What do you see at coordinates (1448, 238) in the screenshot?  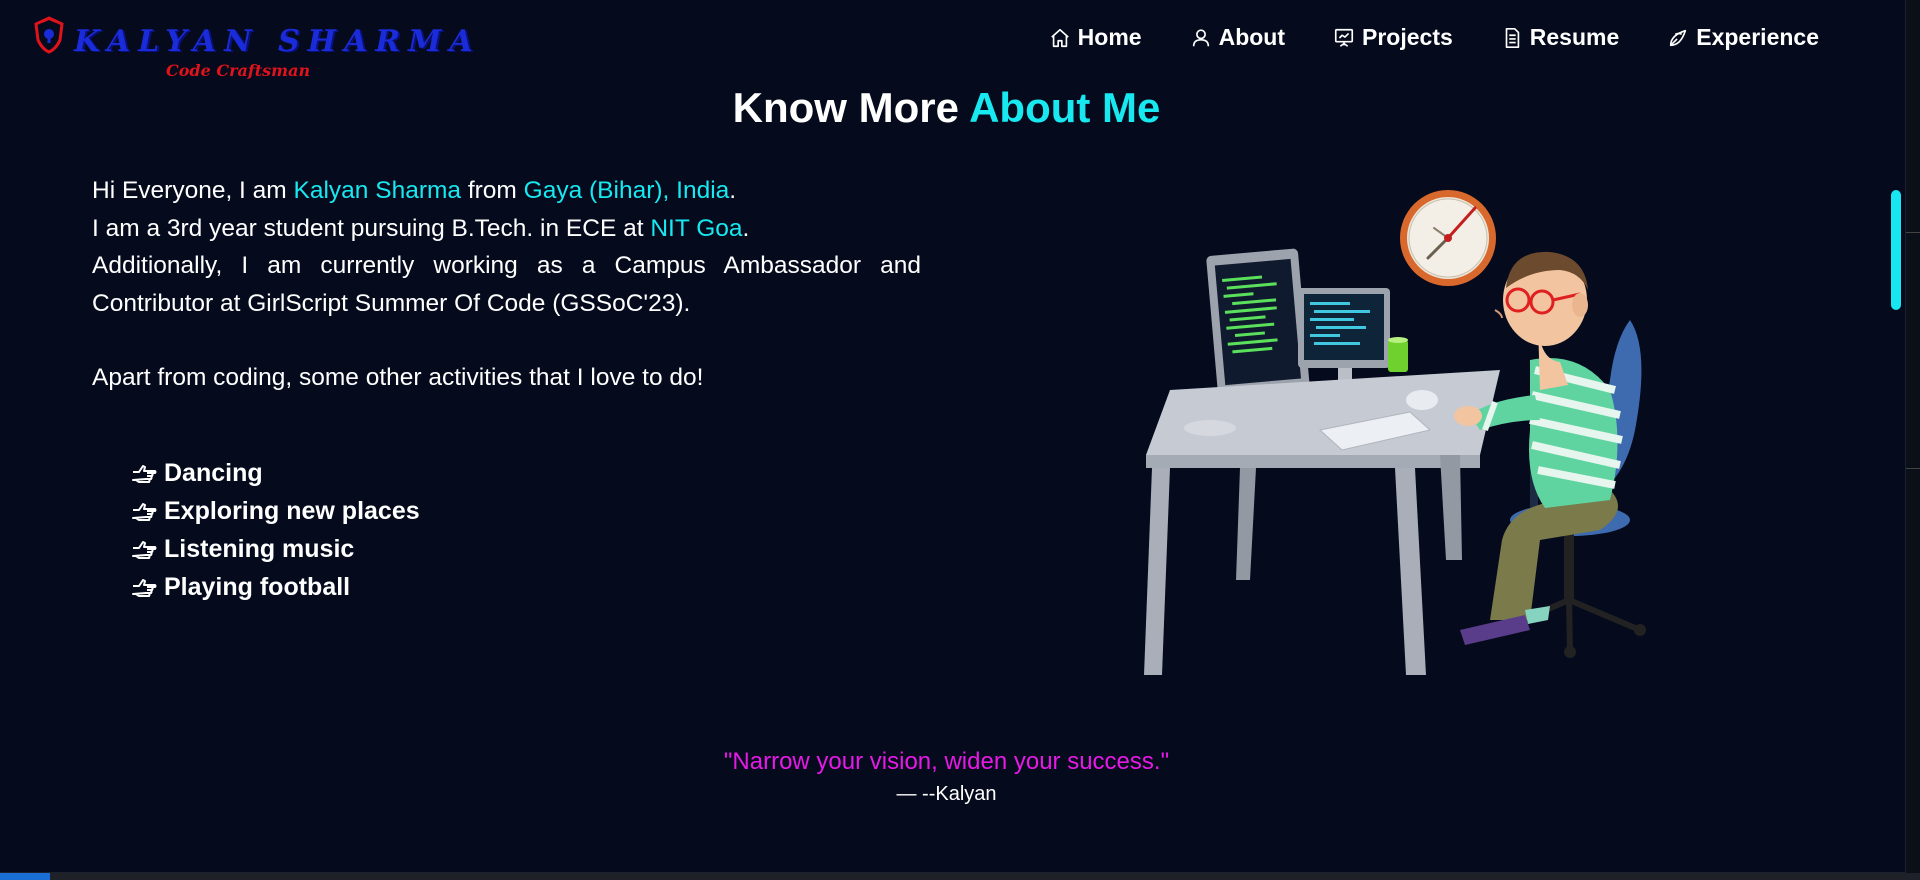 I see `clock-image` at bounding box center [1448, 238].